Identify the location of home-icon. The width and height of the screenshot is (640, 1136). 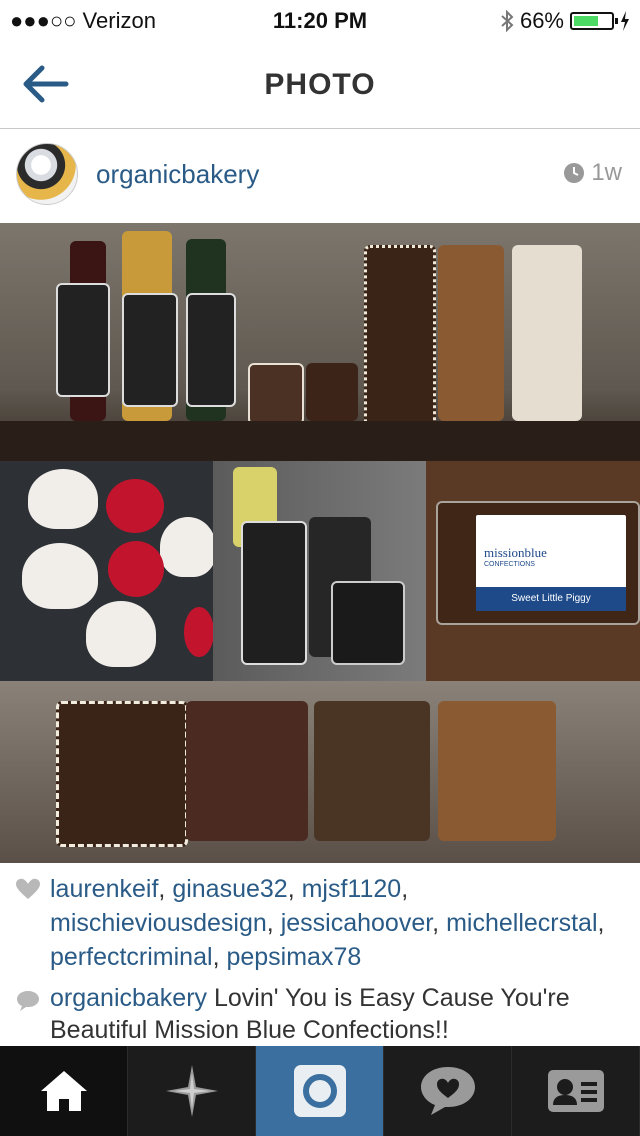
(63, 1091).